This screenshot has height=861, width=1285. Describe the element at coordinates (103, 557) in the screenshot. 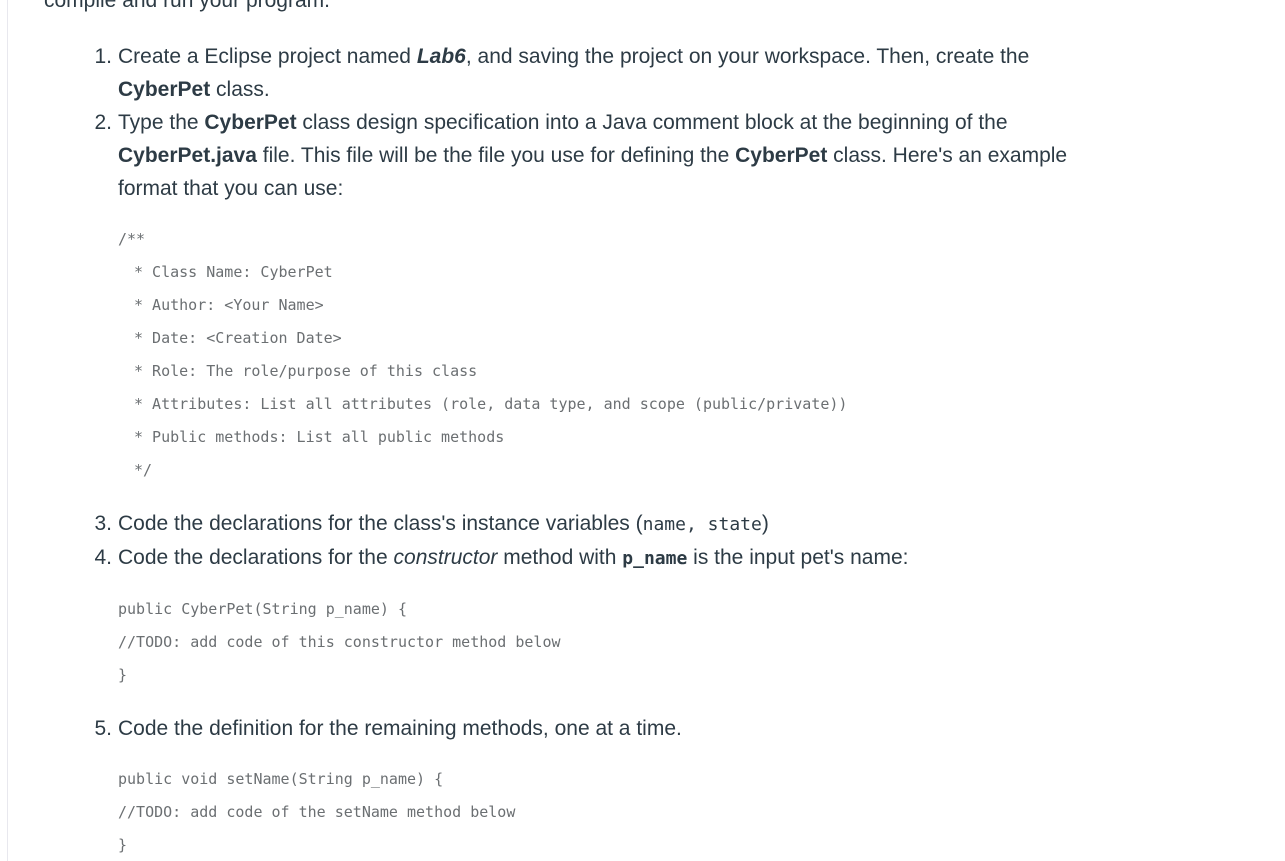

I see `list-item-marker: 4.` at that location.